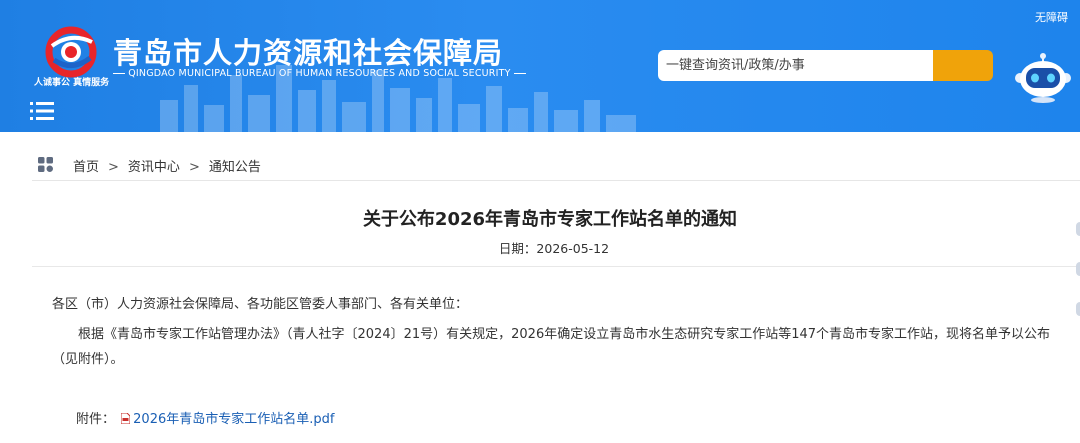 The width and height of the screenshot is (1080, 443). Describe the element at coordinates (795, 65) in the screenshot. I see `search-input` at that location.